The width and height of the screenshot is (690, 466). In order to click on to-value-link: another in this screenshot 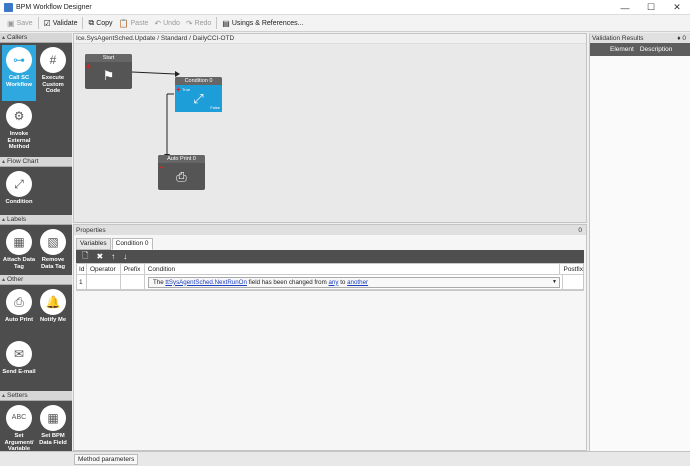, I will do `click(357, 282)`.